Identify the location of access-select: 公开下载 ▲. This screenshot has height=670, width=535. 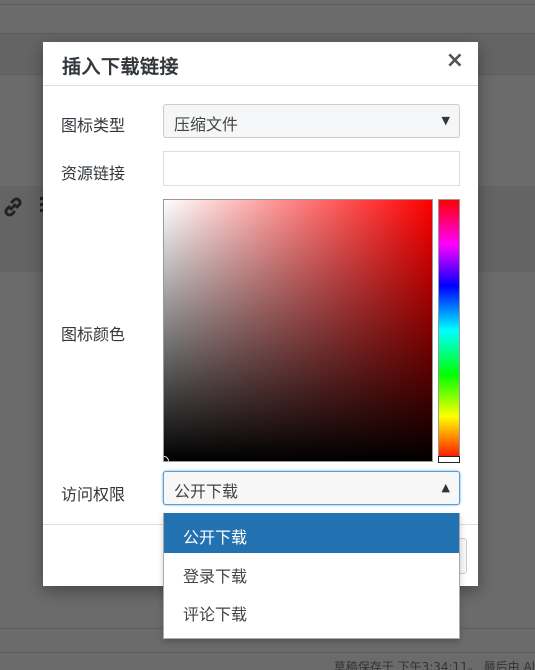
(311, 488).